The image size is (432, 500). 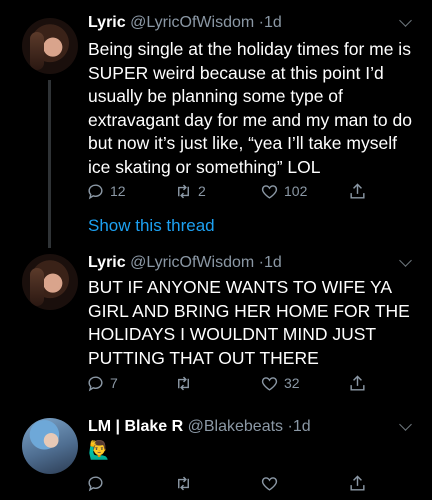 What do you see at coordinates (251, 191) in the screenshot?
I see `tweet-actions: 12 2 102` at bounding box center [251, 191].